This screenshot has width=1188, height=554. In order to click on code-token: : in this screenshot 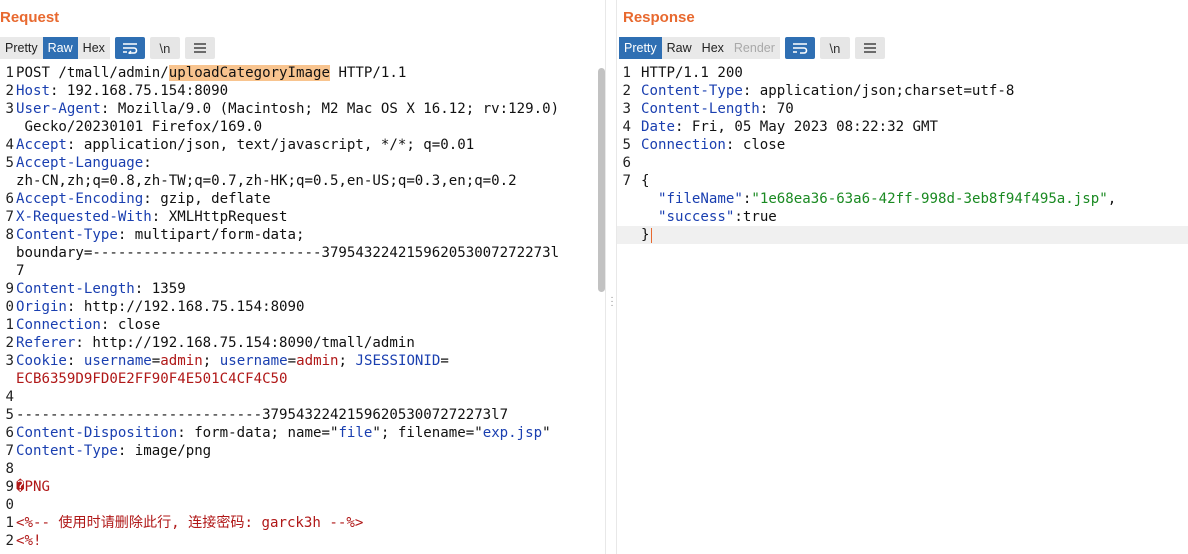, I will do `click(147, 163)`.